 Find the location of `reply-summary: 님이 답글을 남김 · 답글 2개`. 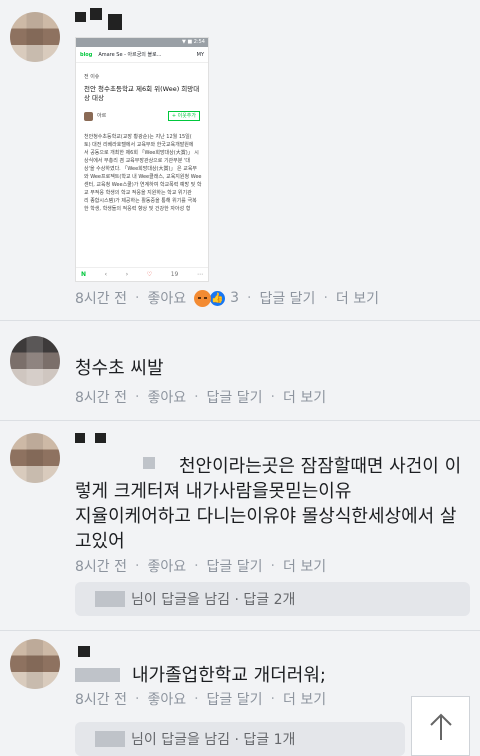

reply-summary: 님이 답글을 남김 · 답글 2개 is located at coordinates (272, 599).